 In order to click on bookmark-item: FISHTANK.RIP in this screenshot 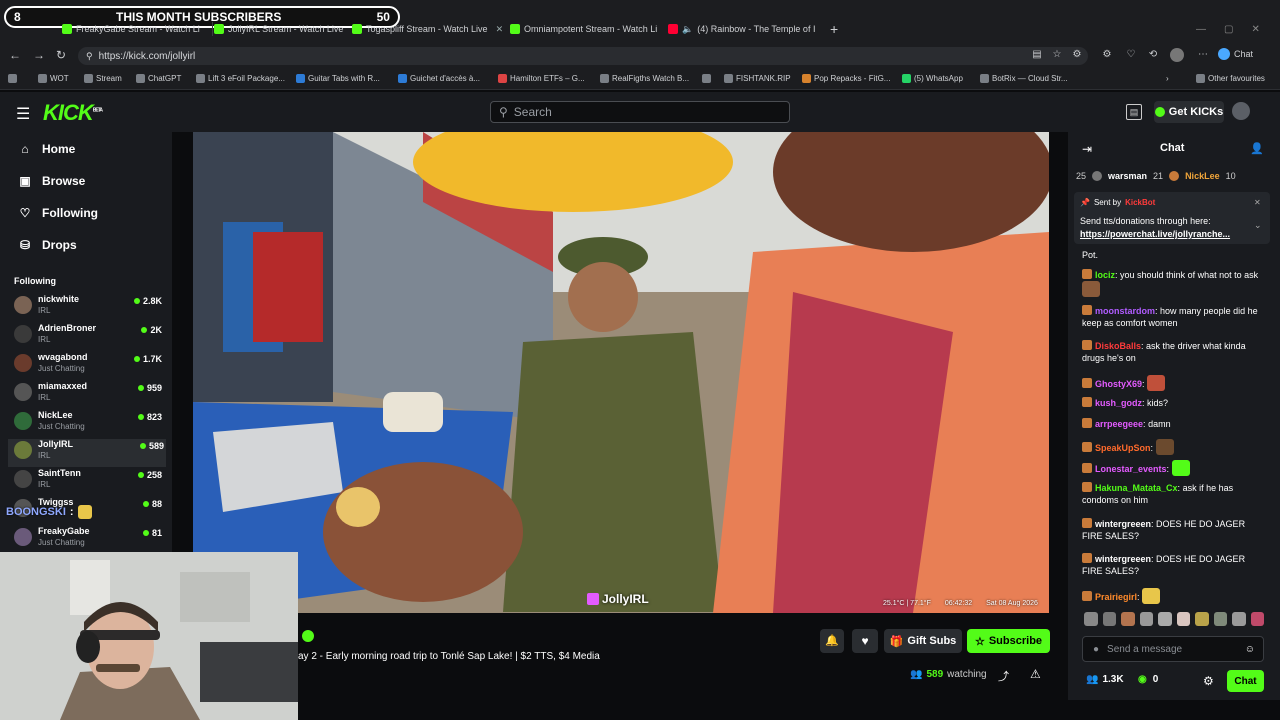, I will do `click(757, 78)`.